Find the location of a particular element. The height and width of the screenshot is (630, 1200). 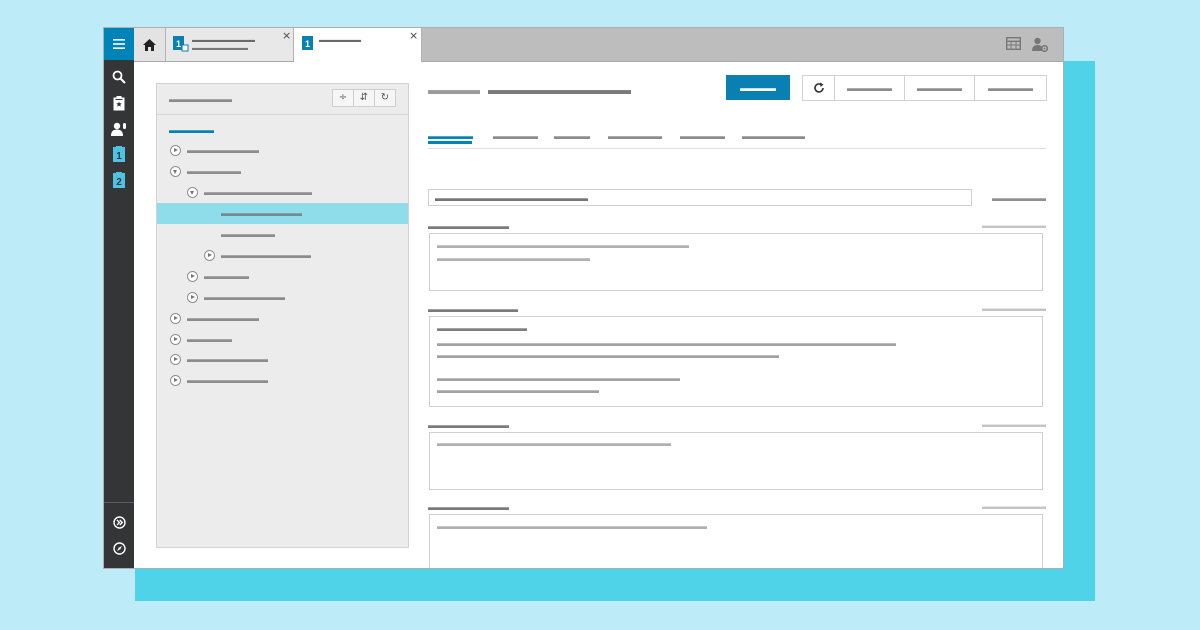

badge-1-label: 1 is located at coordinates (119, 156).